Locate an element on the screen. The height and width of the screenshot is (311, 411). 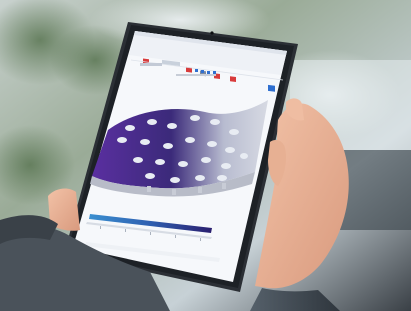
toolbar-blue-button-icon is located at coordinates (271, 88).